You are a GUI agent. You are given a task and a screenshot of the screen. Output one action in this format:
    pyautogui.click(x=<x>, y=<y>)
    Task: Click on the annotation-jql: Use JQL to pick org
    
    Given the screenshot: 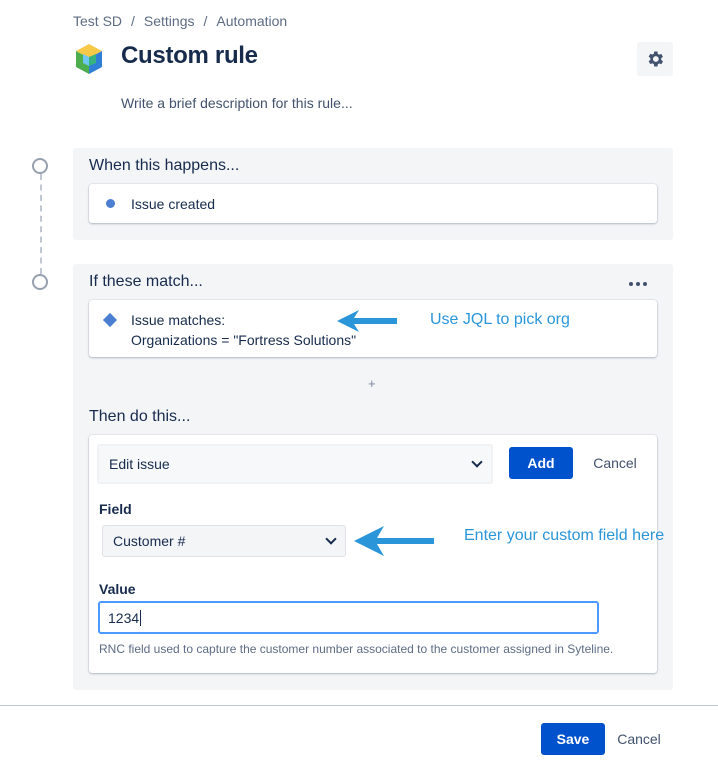 What is the action you would take?
    pyautogui.click(x=500, y=319)
    